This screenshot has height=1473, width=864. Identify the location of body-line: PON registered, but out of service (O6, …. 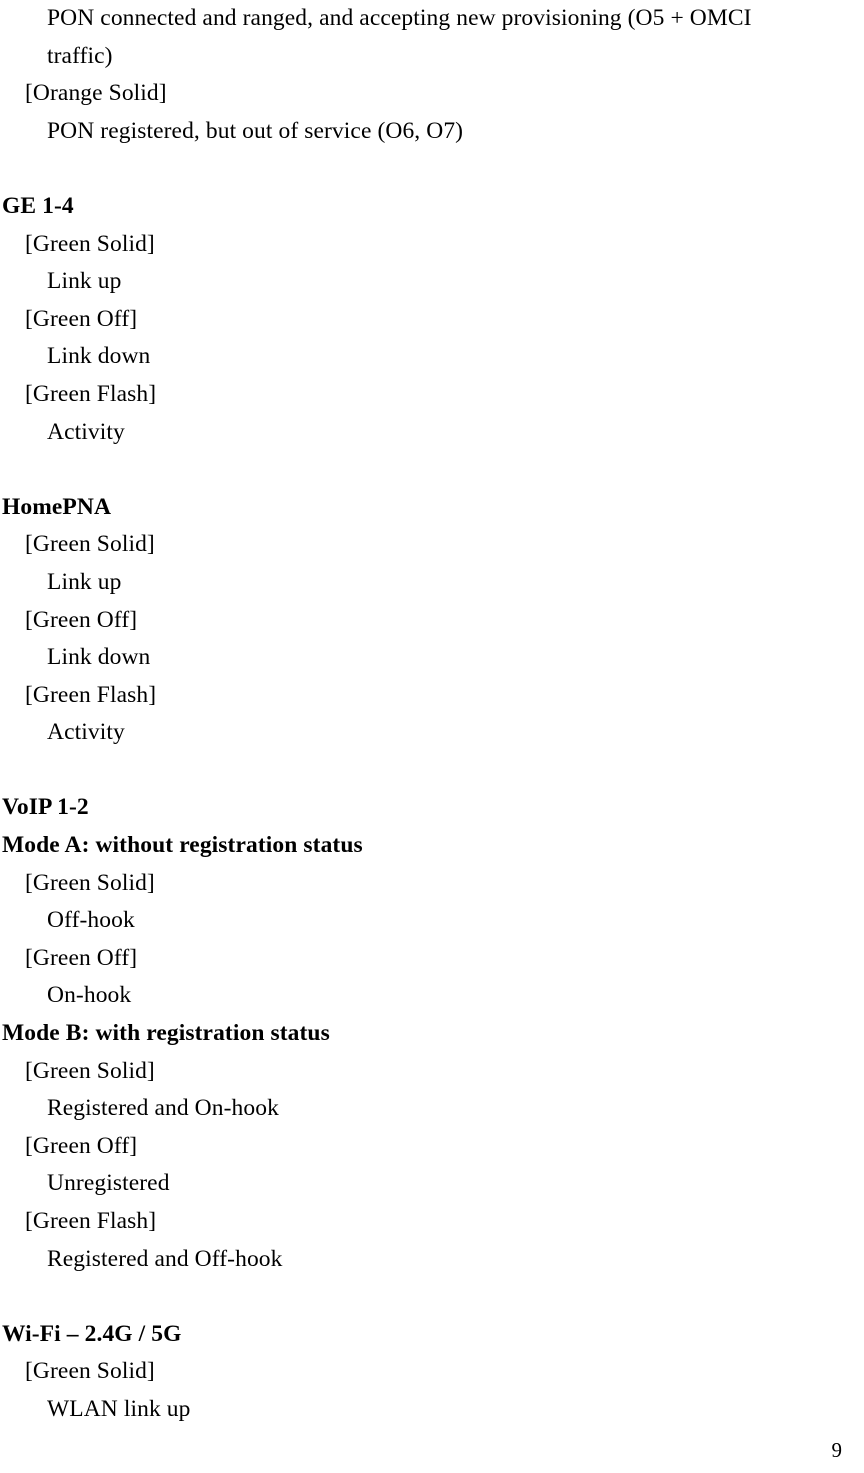
(255, 130).